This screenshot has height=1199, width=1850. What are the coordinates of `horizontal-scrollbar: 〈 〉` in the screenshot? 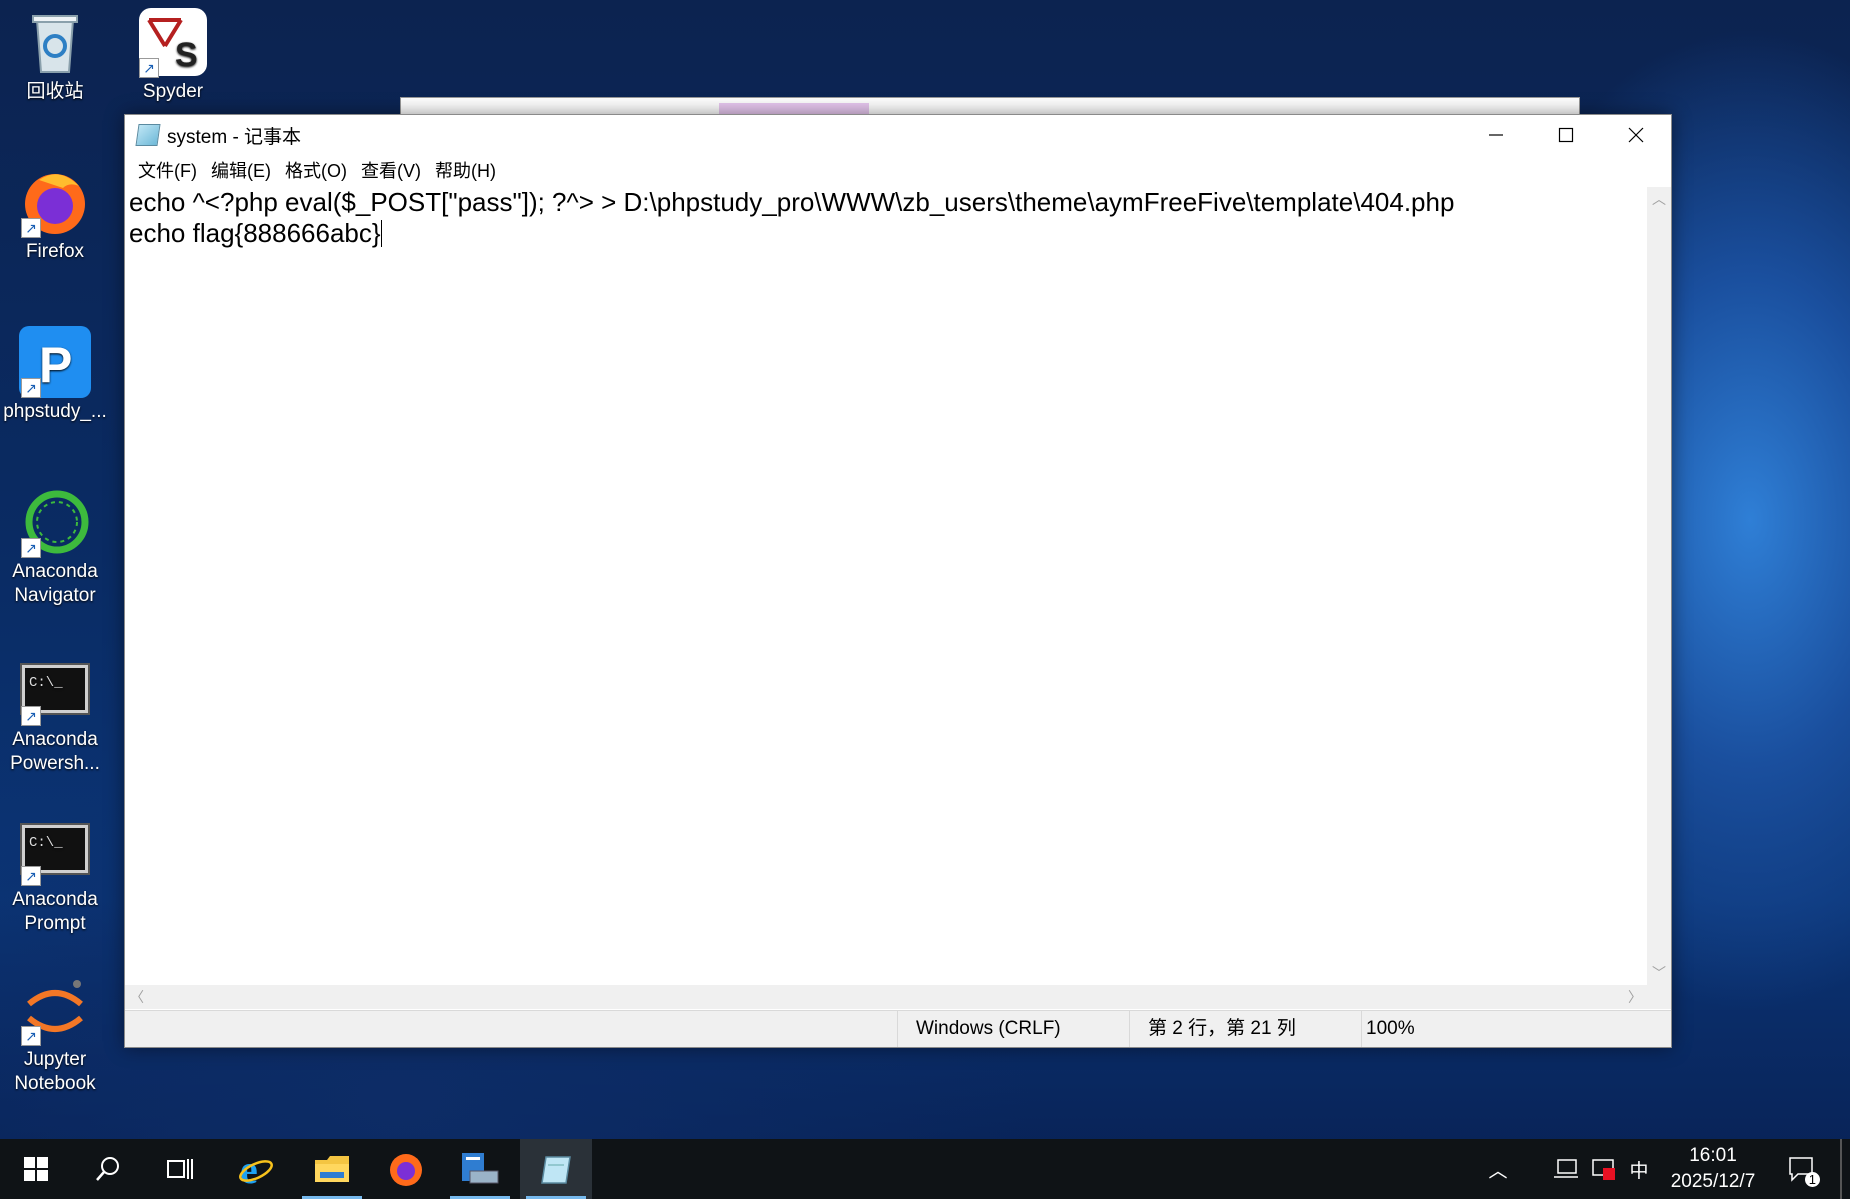 It's located at (886, 997).